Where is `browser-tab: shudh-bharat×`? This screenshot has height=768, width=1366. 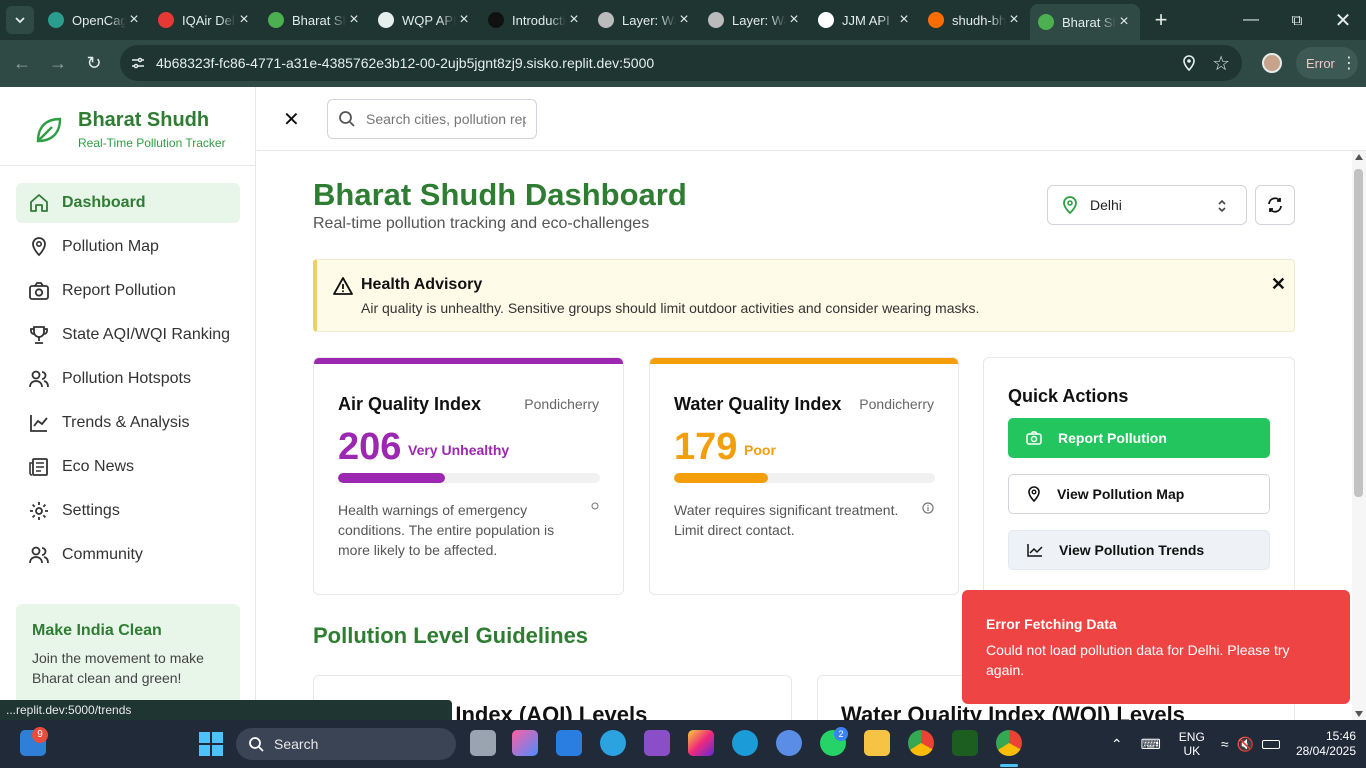 browser-tab: shudh-bharat× is located at coordinates (975, 20).